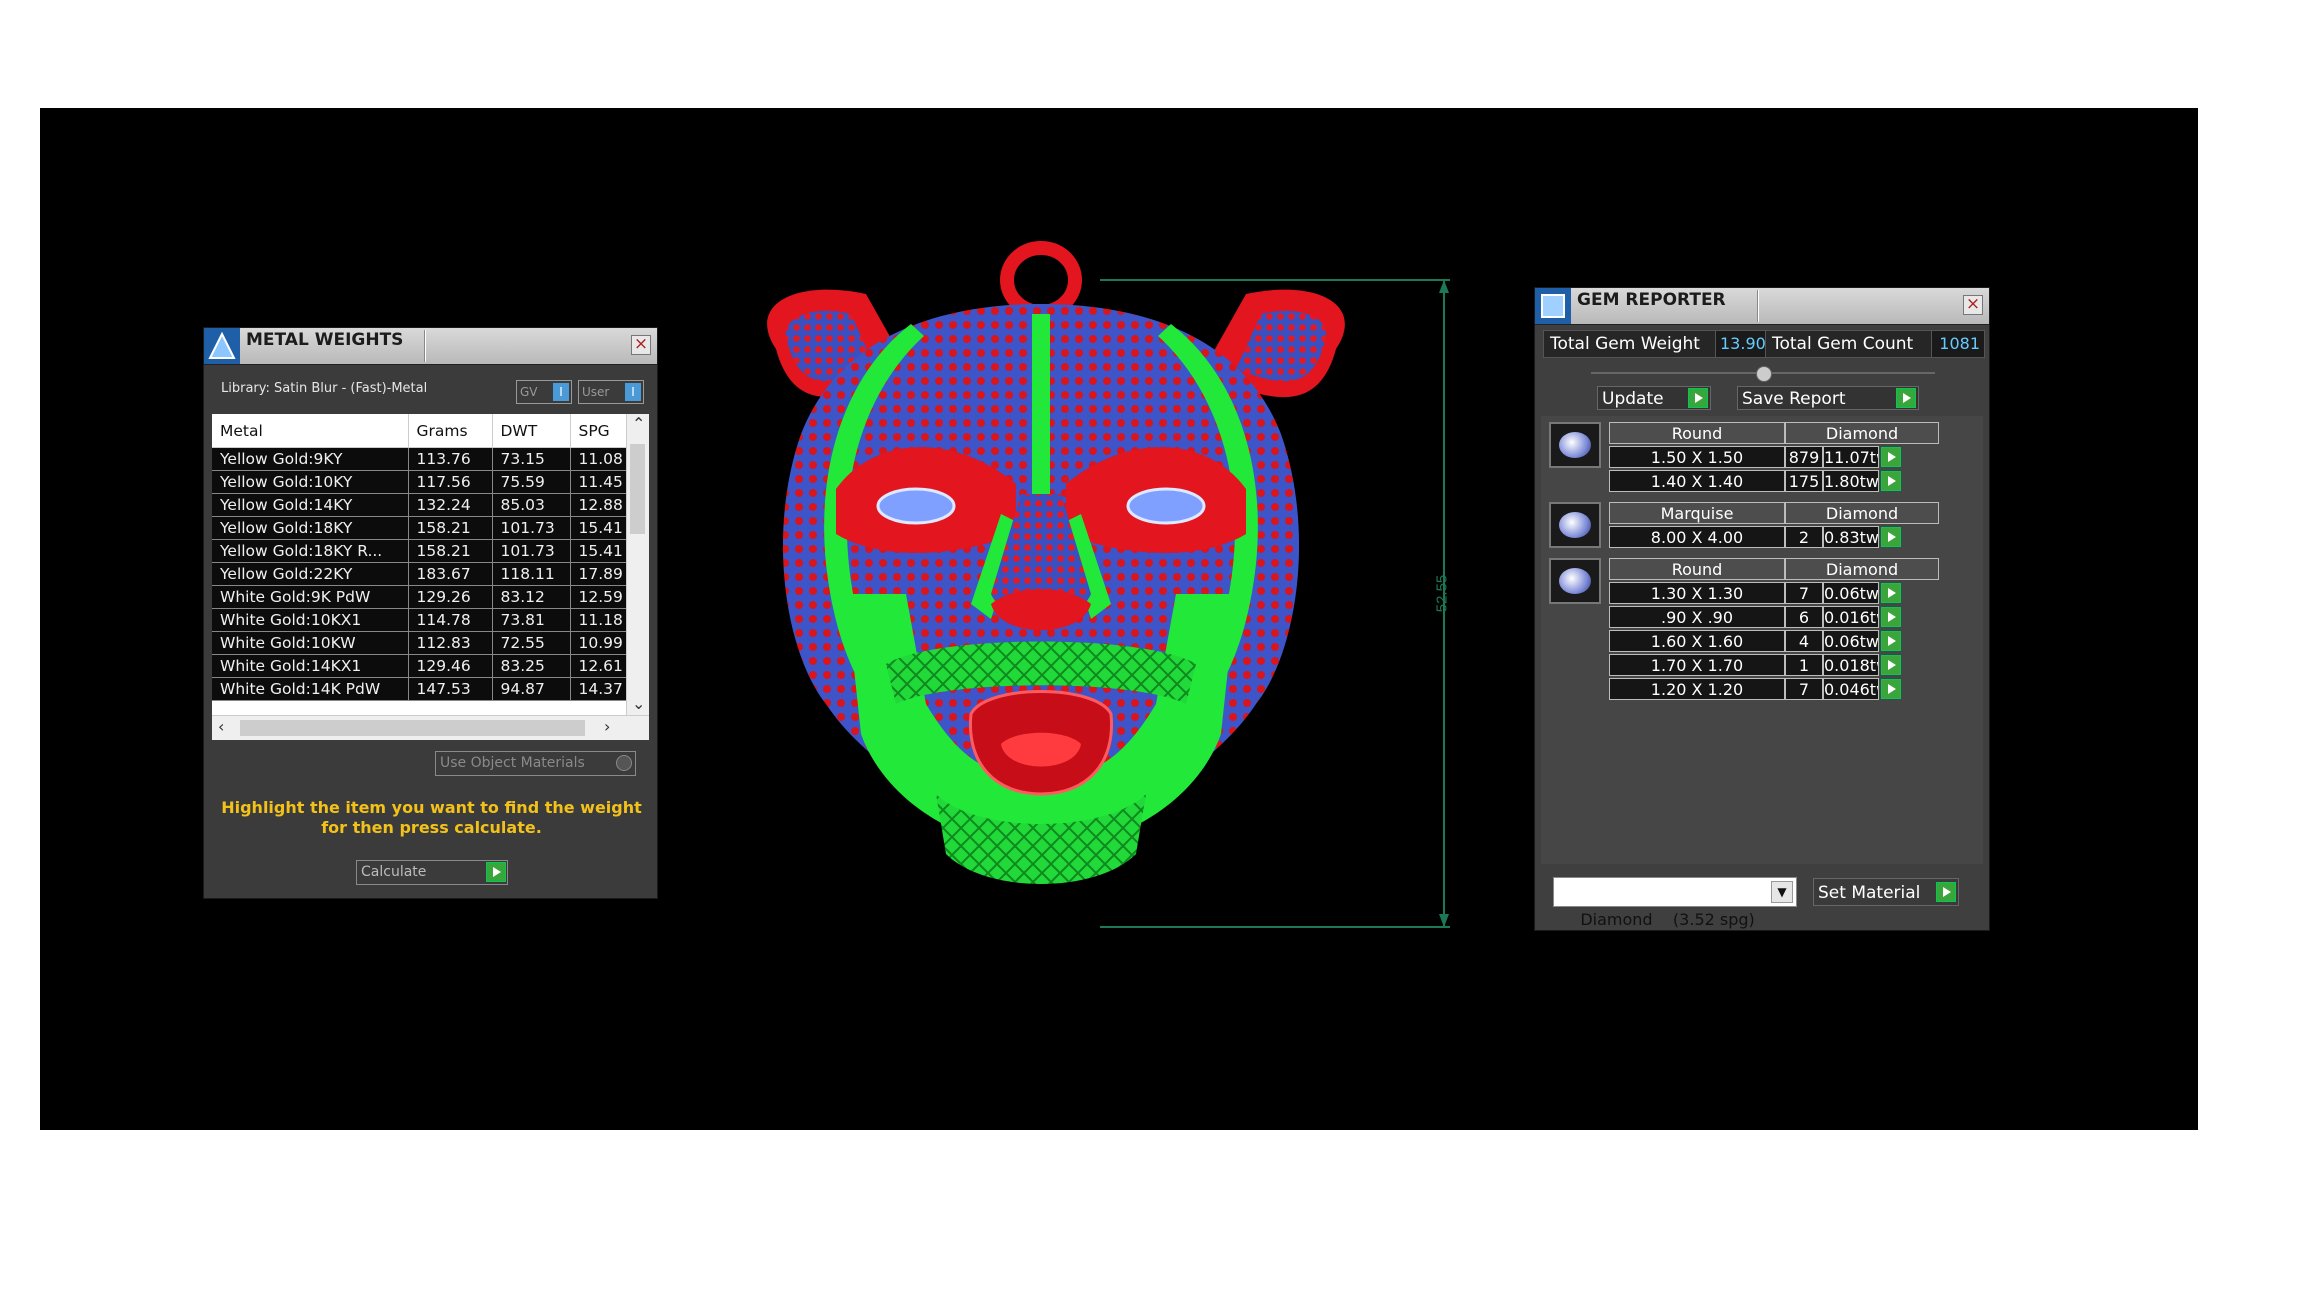 This screenshot has width=2304, height=1296. Describe the element at coordinates (419, 574) in the screenshot. I see `metal-row: Yellow Gold:22KY 183.67 118.11 17.89` at that location.